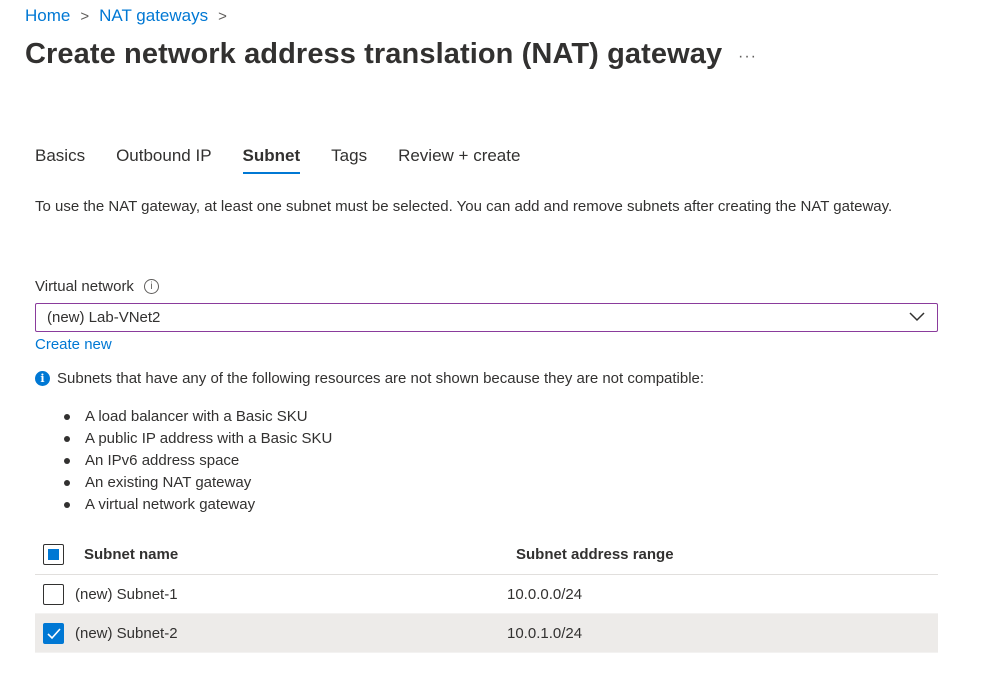 The height and width of the screenshot is (682, 992). I want to click on breadcrumb: Home > NAT gateways >, so click(131, 16).